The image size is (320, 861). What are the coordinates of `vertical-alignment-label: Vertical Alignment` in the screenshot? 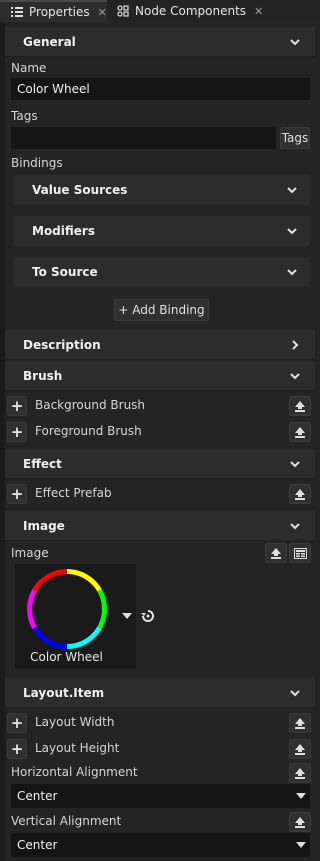 It's located at (66, 821).